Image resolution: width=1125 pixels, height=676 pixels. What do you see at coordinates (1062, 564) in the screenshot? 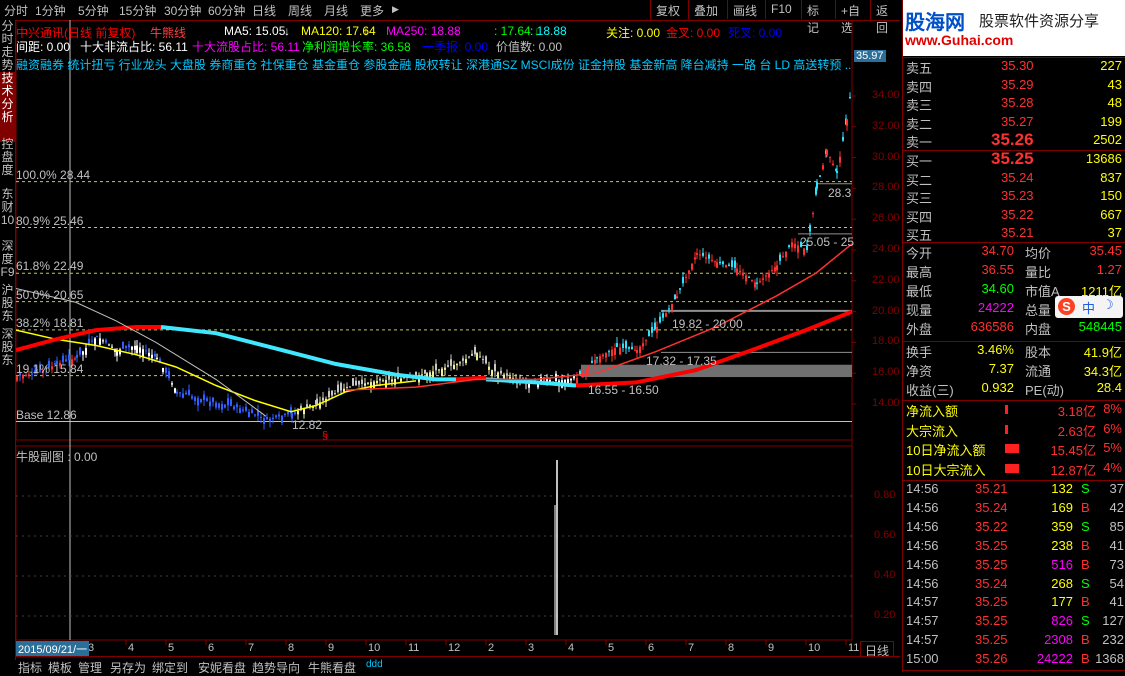
I see `tick-volume: 516` at bounding box center [1062, 564].